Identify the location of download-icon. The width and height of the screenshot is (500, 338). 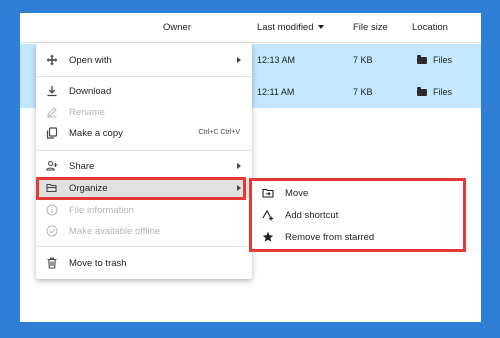
(52, 91).